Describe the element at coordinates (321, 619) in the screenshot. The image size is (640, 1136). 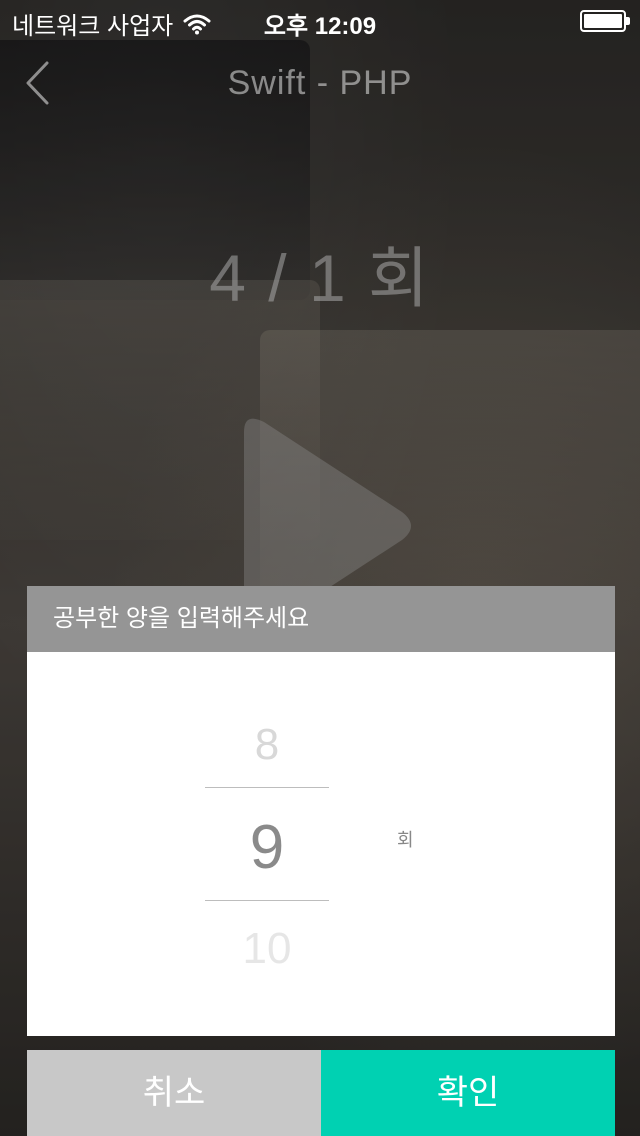
I see `dialog-title: 공부한 양을 입력해주세요` at that location.